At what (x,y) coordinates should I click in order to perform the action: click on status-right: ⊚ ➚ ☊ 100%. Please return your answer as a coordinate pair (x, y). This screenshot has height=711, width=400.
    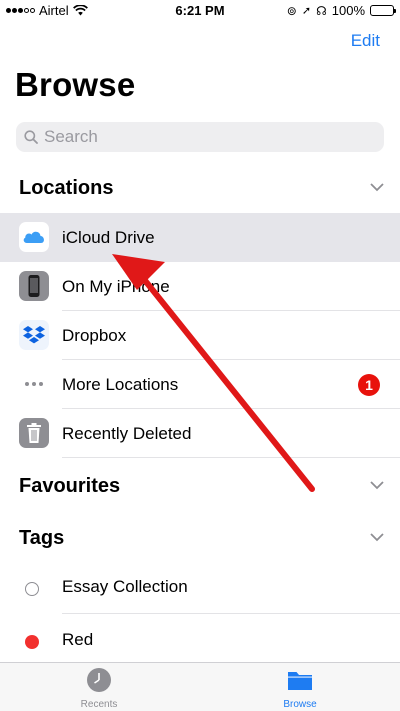
    Looking at the image, I should click on (341, 10).